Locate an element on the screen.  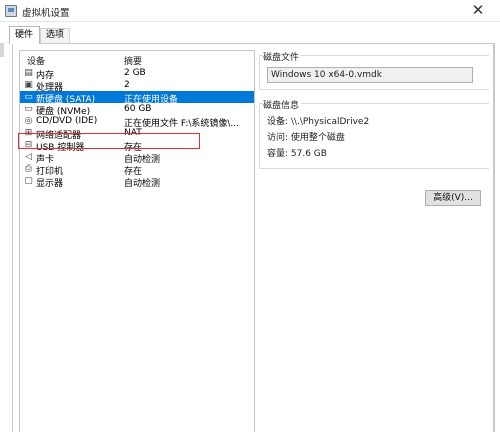
device-row-nvme-disk: ▭ 硬盘 (NVMe) 60 GB is located at coordinates (137, 110).